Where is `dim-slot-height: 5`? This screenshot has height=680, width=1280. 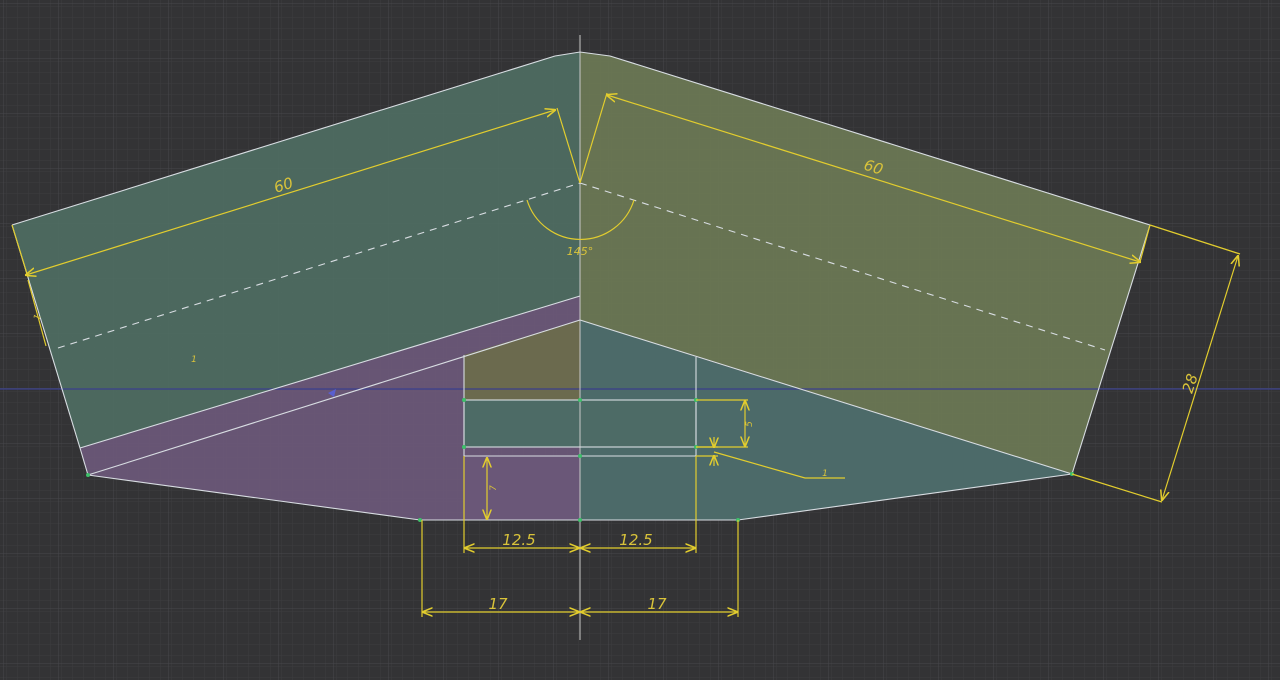 dim-slot-height: 5 is located at coordinates (750, 424).